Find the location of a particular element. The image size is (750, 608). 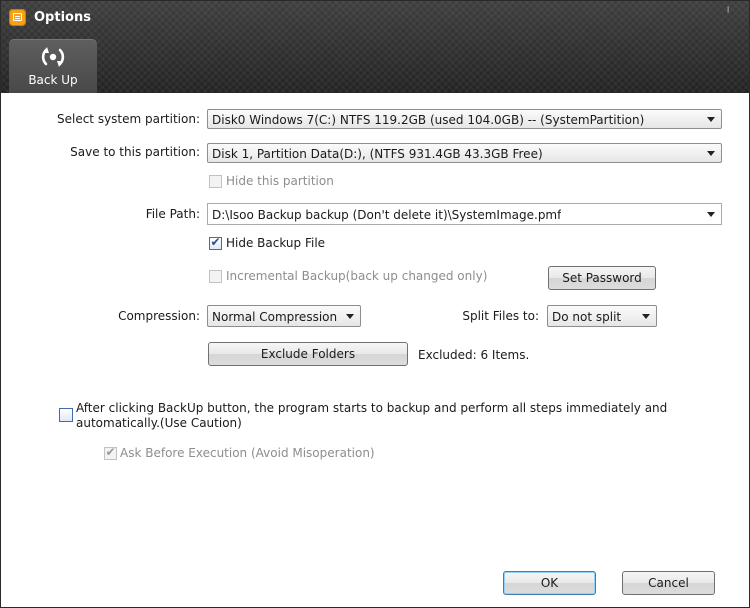

exclude-folders-button: Exclude Folders is located at coordinates (308, 354).